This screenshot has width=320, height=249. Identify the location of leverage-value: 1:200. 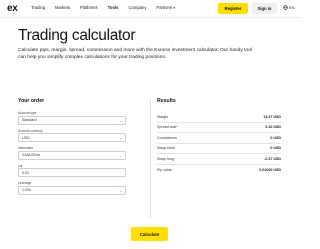
(26, 190).